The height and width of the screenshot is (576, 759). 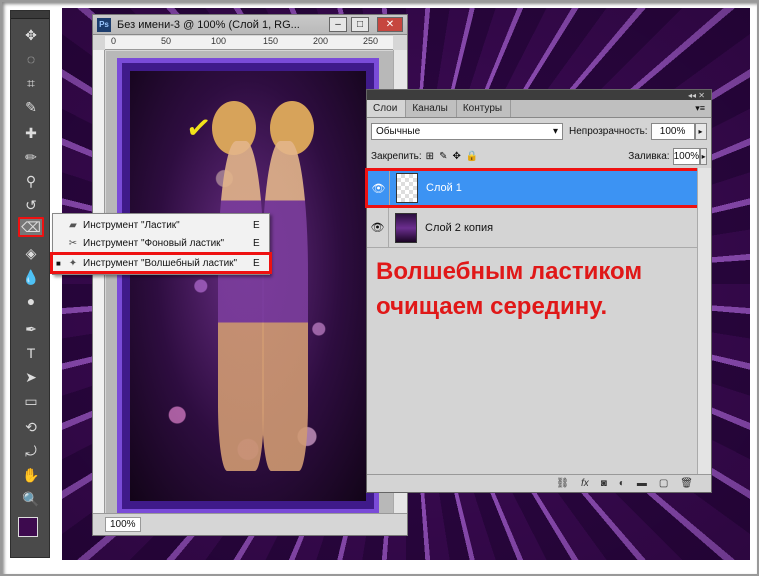 What do you see at coordinates (431, 108) in the screenshot?
I see `tab-channels: Каналы` at bounding box center [431, 108].